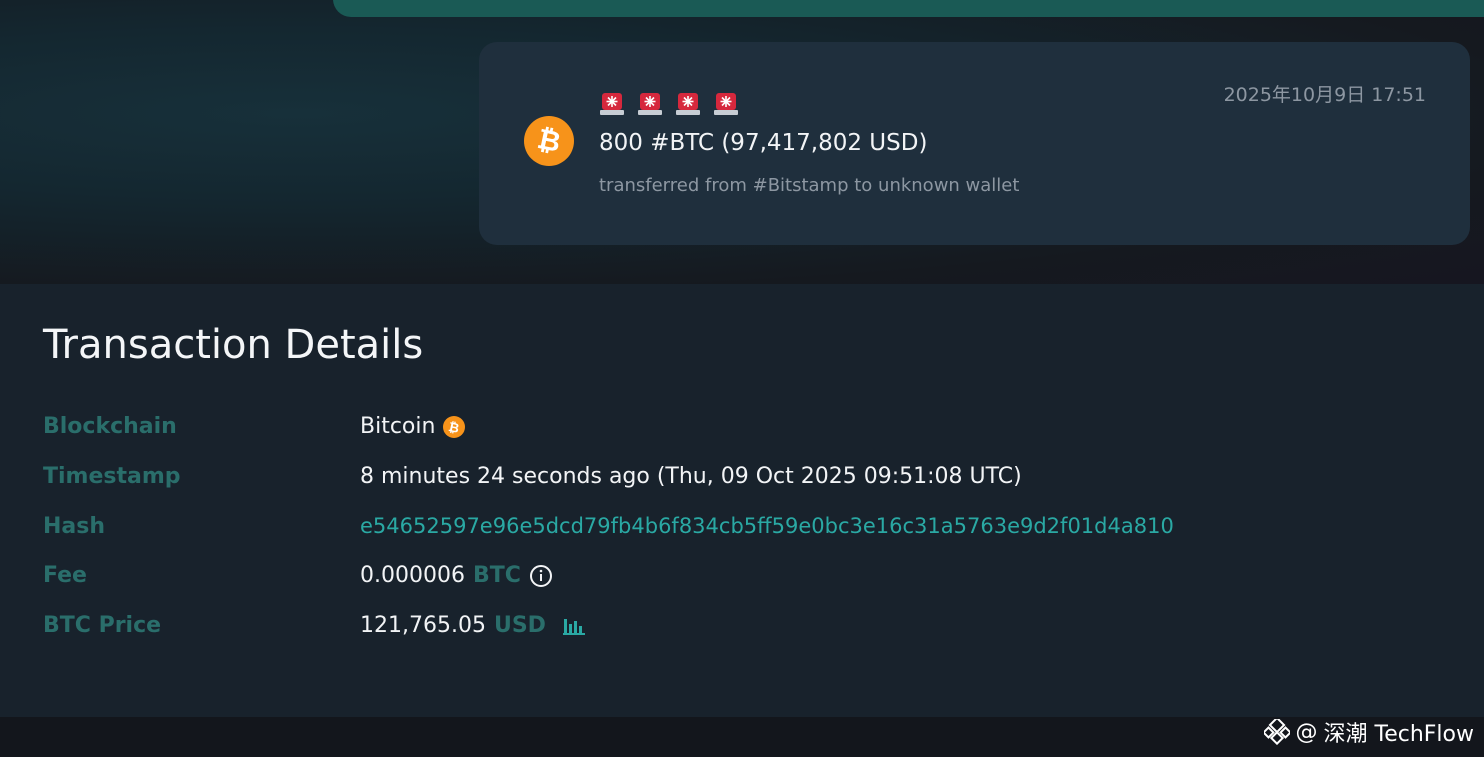 The height and width of the screenshot is (757, 1484). Describe the element at coordinates (412, 575) in the screenshot. I see `fee-amount: 0.000006` at that location.